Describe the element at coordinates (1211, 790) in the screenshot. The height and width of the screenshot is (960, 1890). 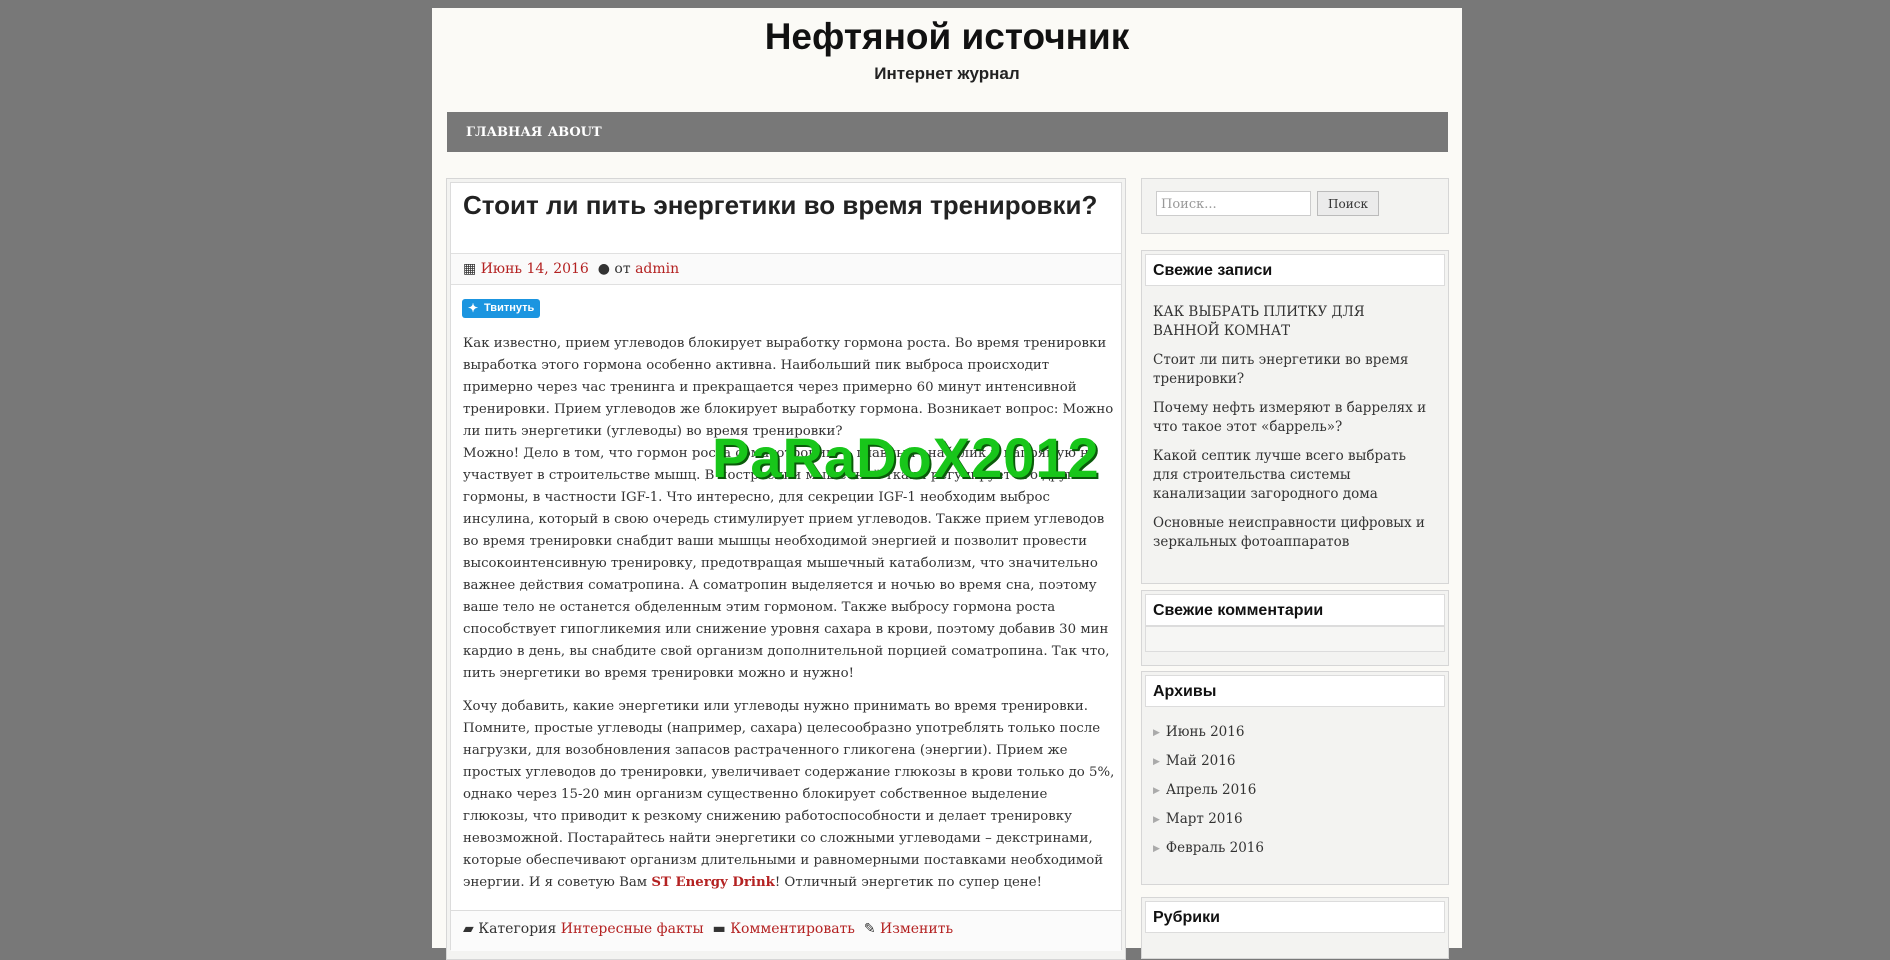
I see `archive-label: Апрель 2016` at that location.